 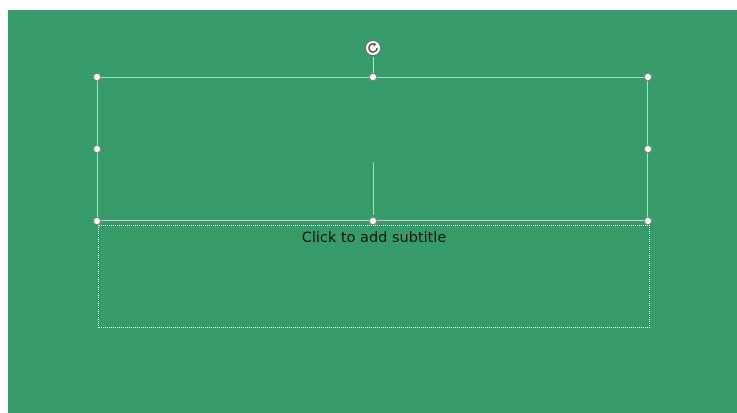 I want to click on rotate-handle, so click(x=373, y=48).